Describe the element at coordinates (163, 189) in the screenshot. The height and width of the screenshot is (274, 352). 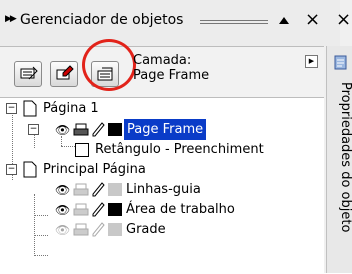
I see `layer-label: Linhas-guia` at that location.